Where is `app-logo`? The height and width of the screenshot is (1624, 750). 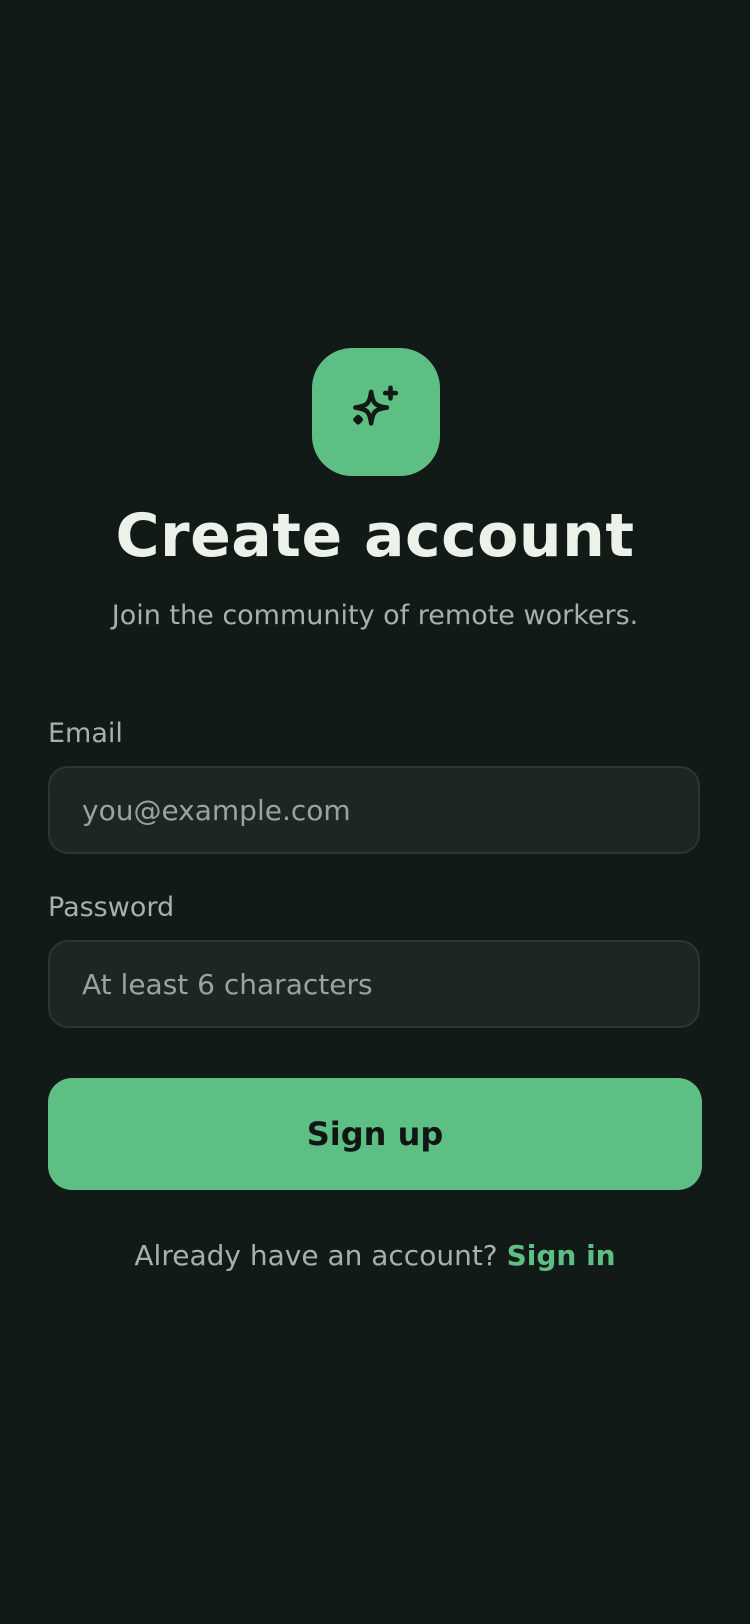
app-logo is located at coordinates (376, 412).